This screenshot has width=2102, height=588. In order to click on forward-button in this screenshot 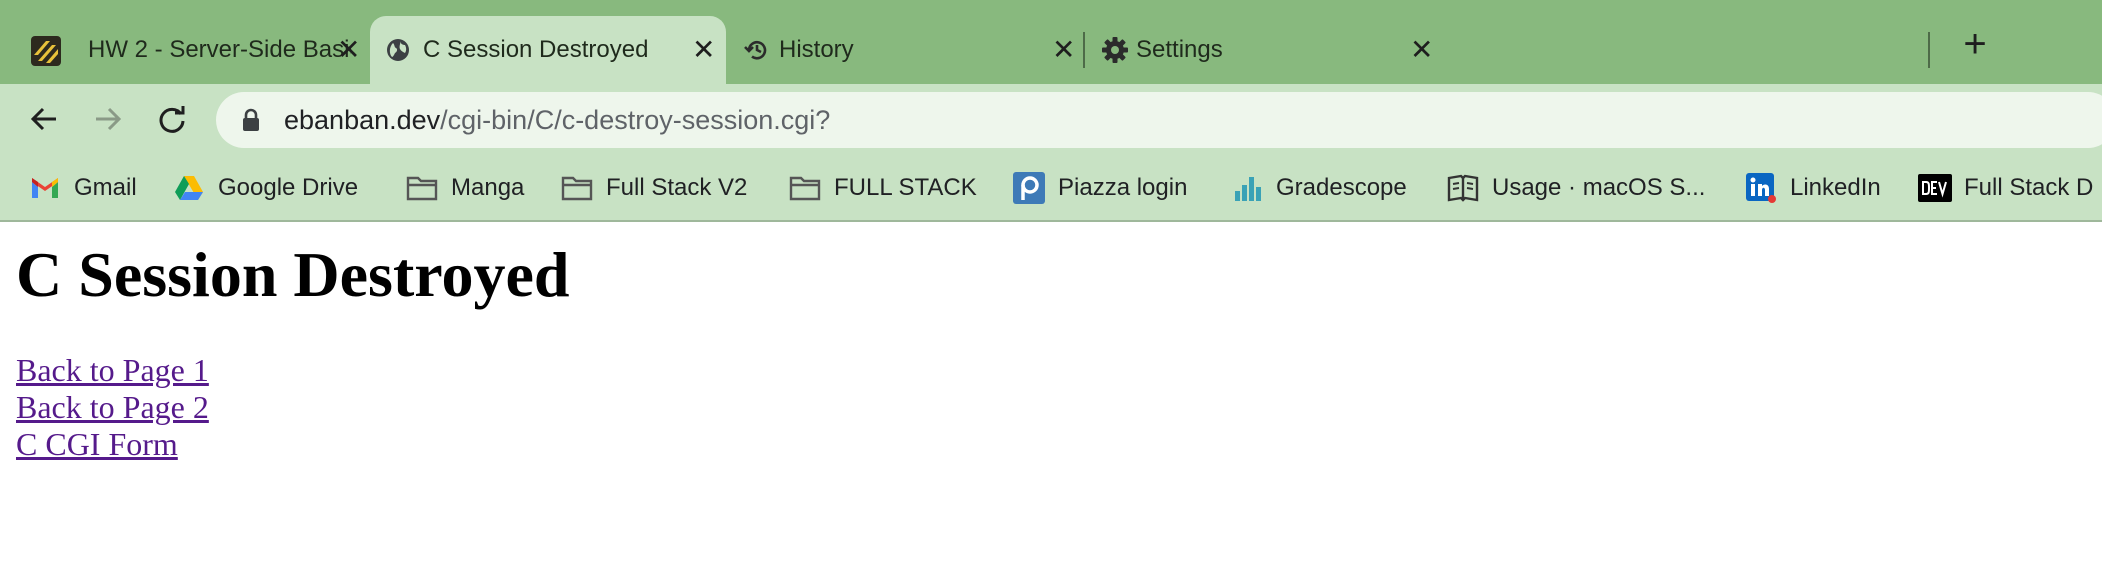, I will do `click(108, 119)`.